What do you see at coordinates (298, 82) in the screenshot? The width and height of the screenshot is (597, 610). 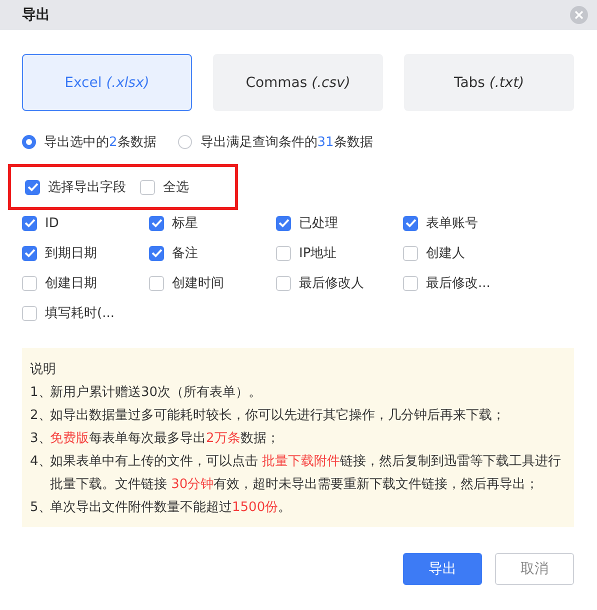 I see `format-option: Commas (.csv)` at bounding box center [298, 82].